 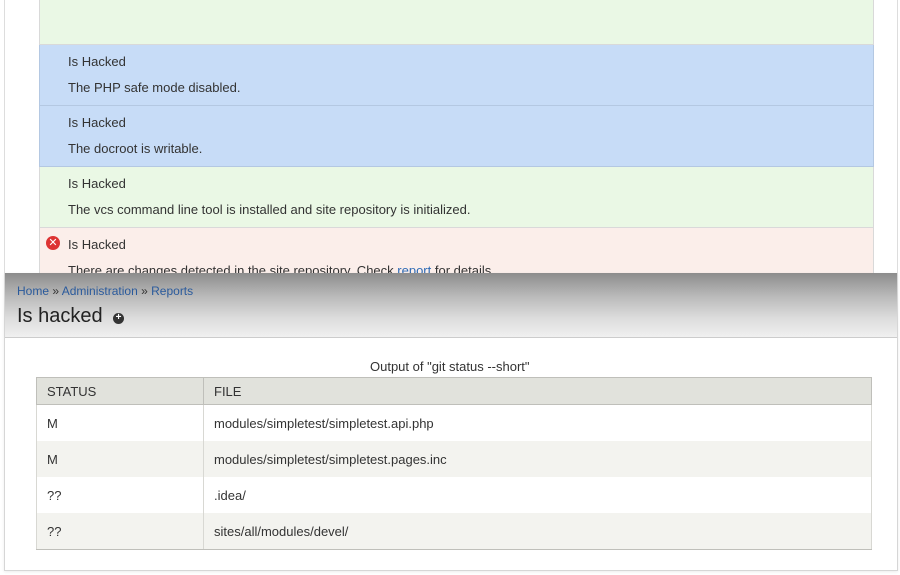 What do you see at coordinates (154, 87) in the screenshot?
I see `status-row-description: The PHP safe mode disabled.` at bounding box center [154, 87].